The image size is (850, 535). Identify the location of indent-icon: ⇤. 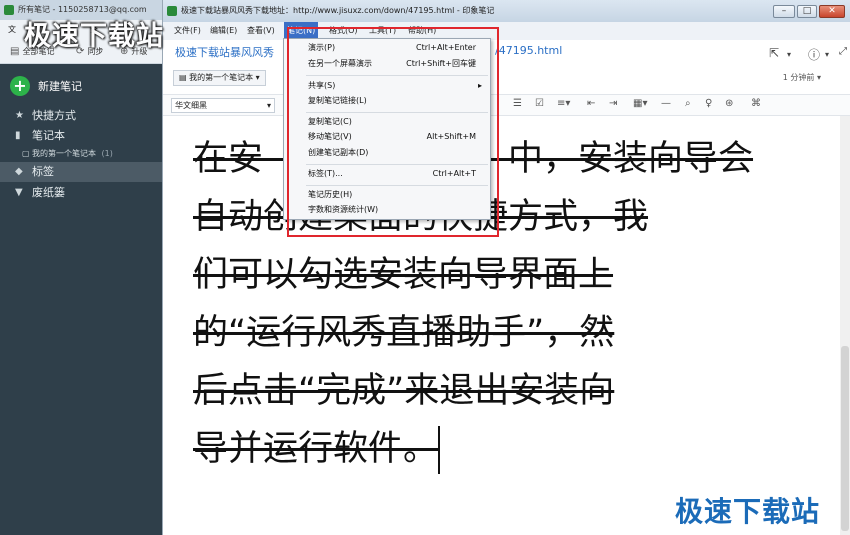
(591, 103).